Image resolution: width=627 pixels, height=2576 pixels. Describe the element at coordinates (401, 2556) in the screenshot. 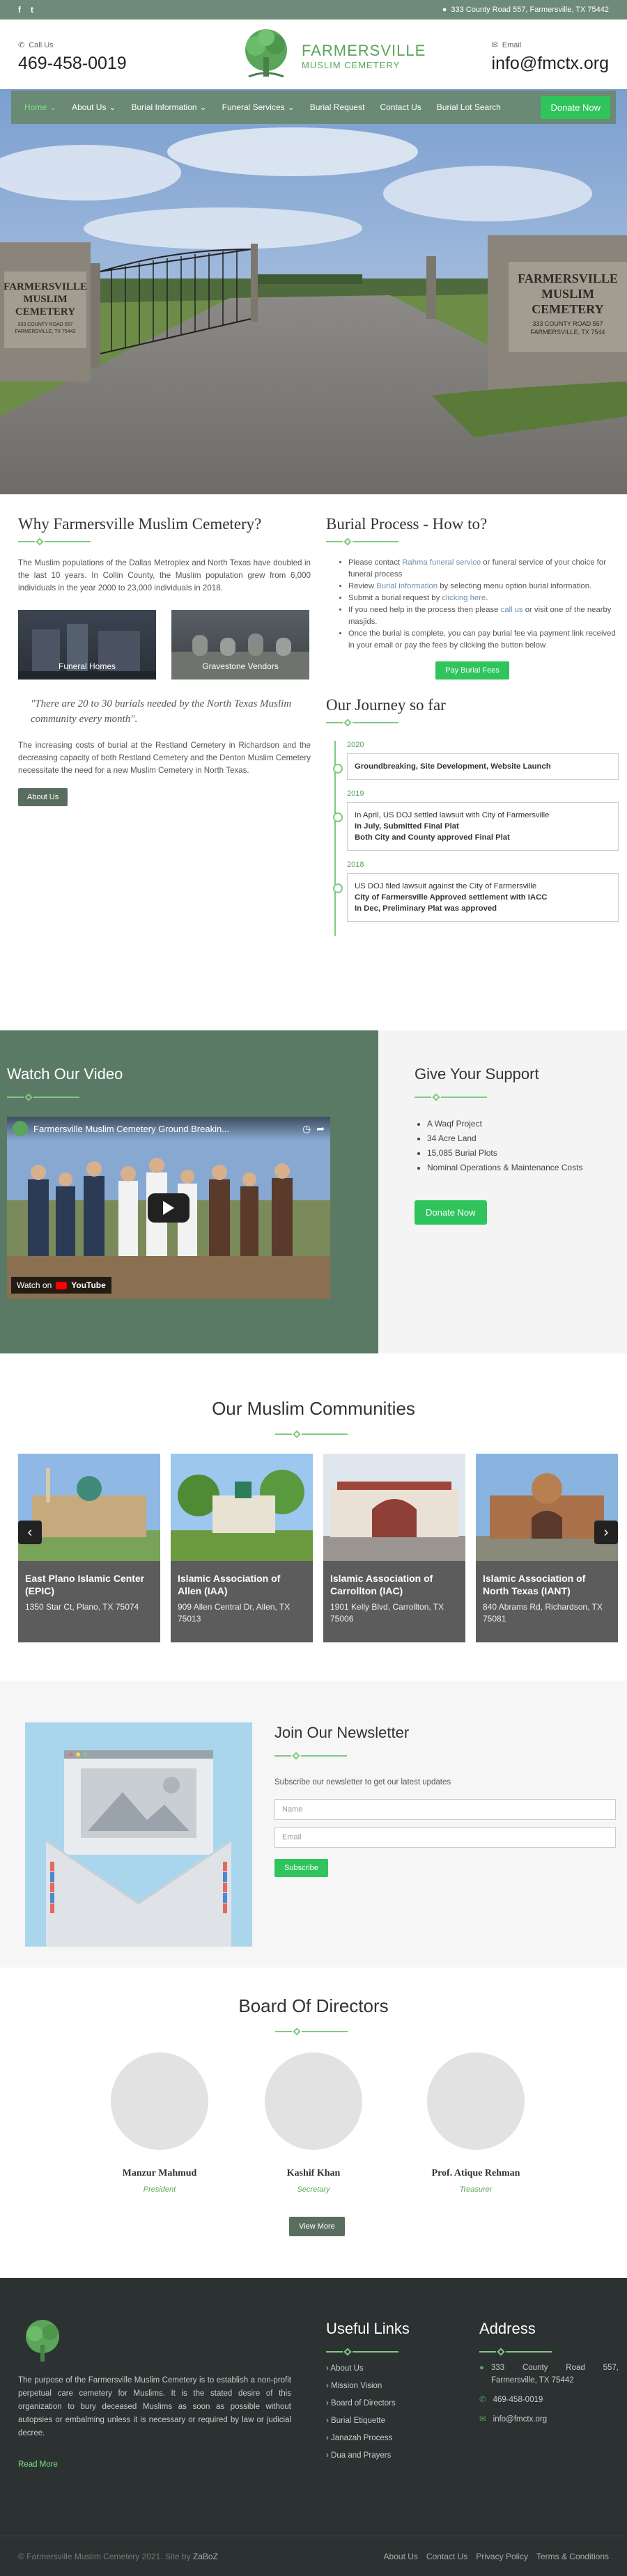

I see `bottom-link: About Us` at that location.